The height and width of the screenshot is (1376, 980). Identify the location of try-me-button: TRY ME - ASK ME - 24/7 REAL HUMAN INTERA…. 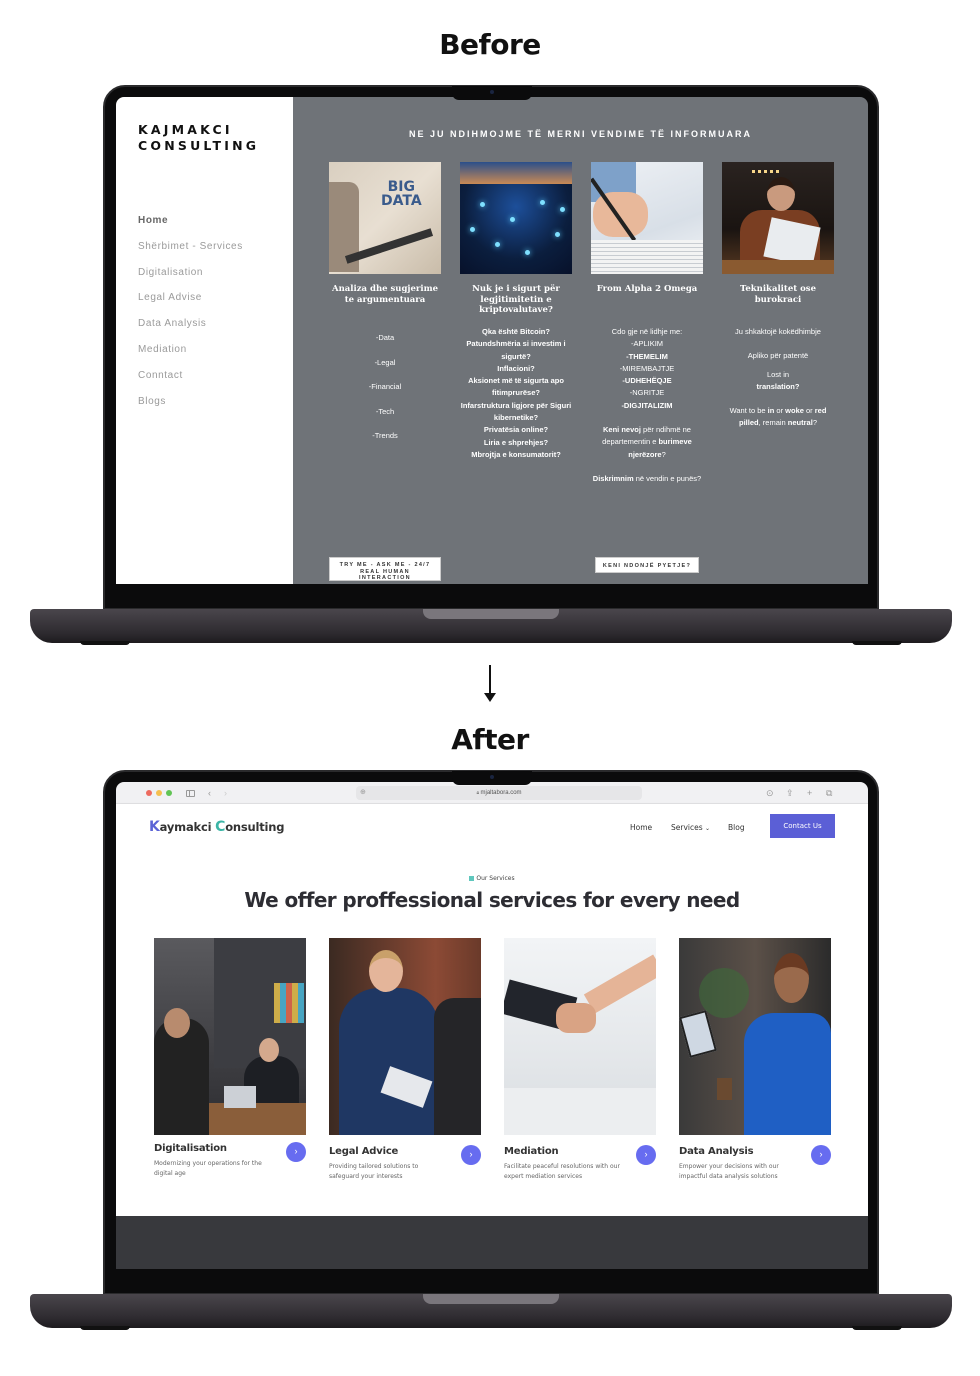
(385, 569).